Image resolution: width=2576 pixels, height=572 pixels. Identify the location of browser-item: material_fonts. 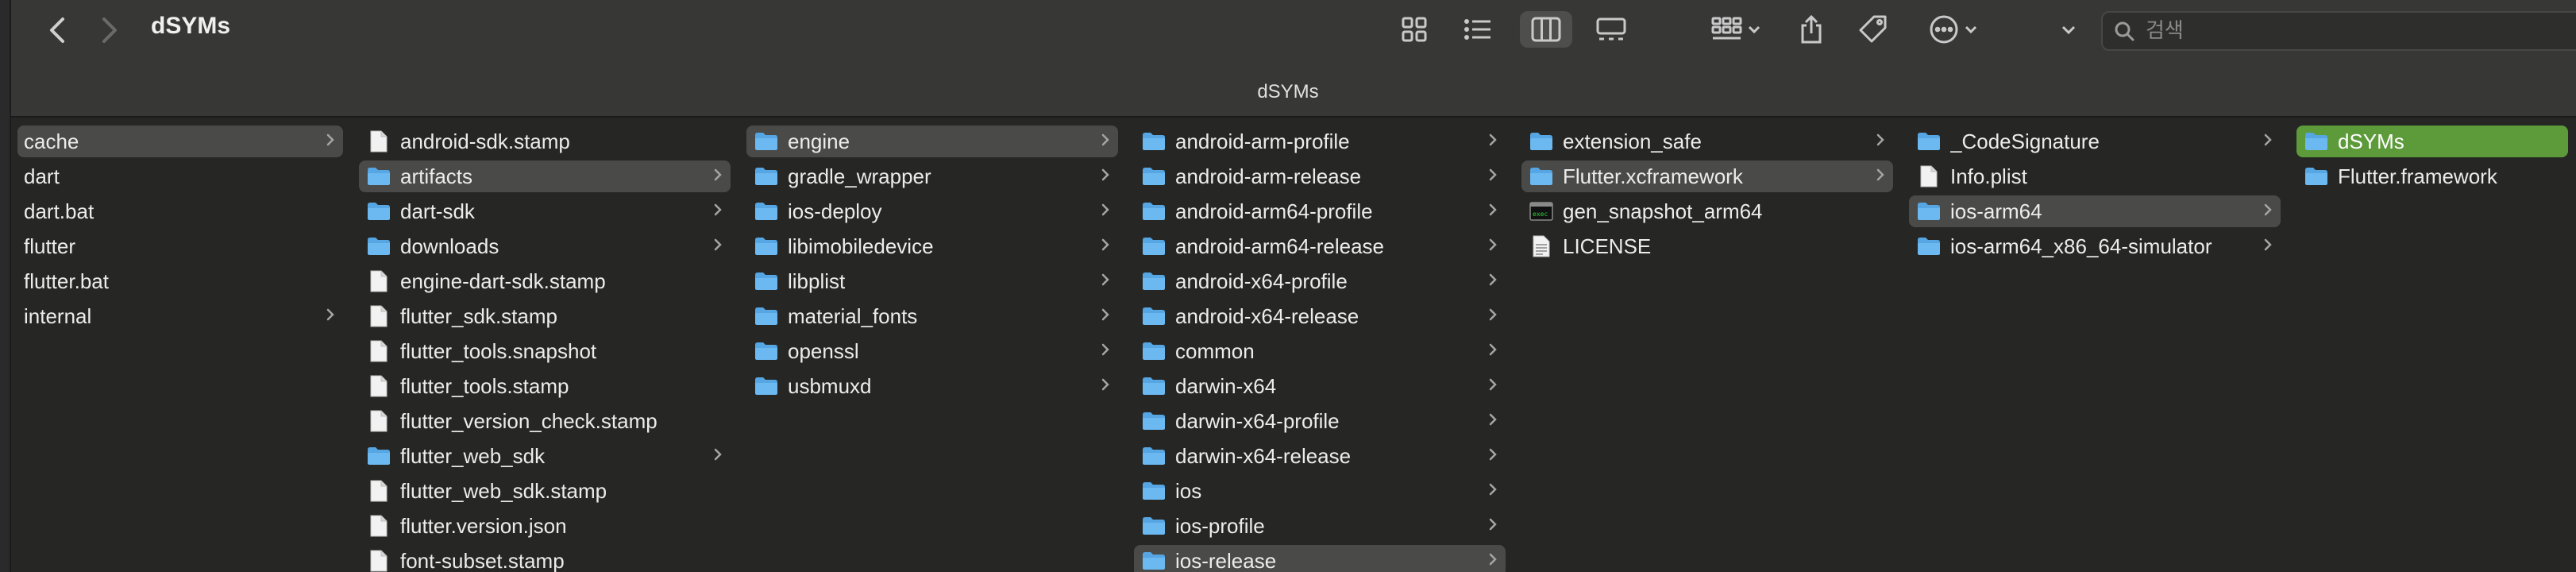
(932, 316).